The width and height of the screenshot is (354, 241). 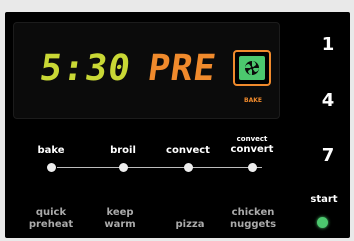 I want to click on convect-convert-button-label: convect convert, so click(x=252, y=145).